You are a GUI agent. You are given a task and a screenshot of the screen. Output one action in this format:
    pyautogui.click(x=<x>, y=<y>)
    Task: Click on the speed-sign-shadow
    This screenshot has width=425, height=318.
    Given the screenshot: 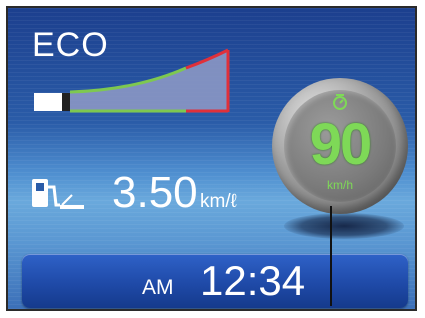 What is the action you would take?
    pyautogui.click(x=344, y=226)
    